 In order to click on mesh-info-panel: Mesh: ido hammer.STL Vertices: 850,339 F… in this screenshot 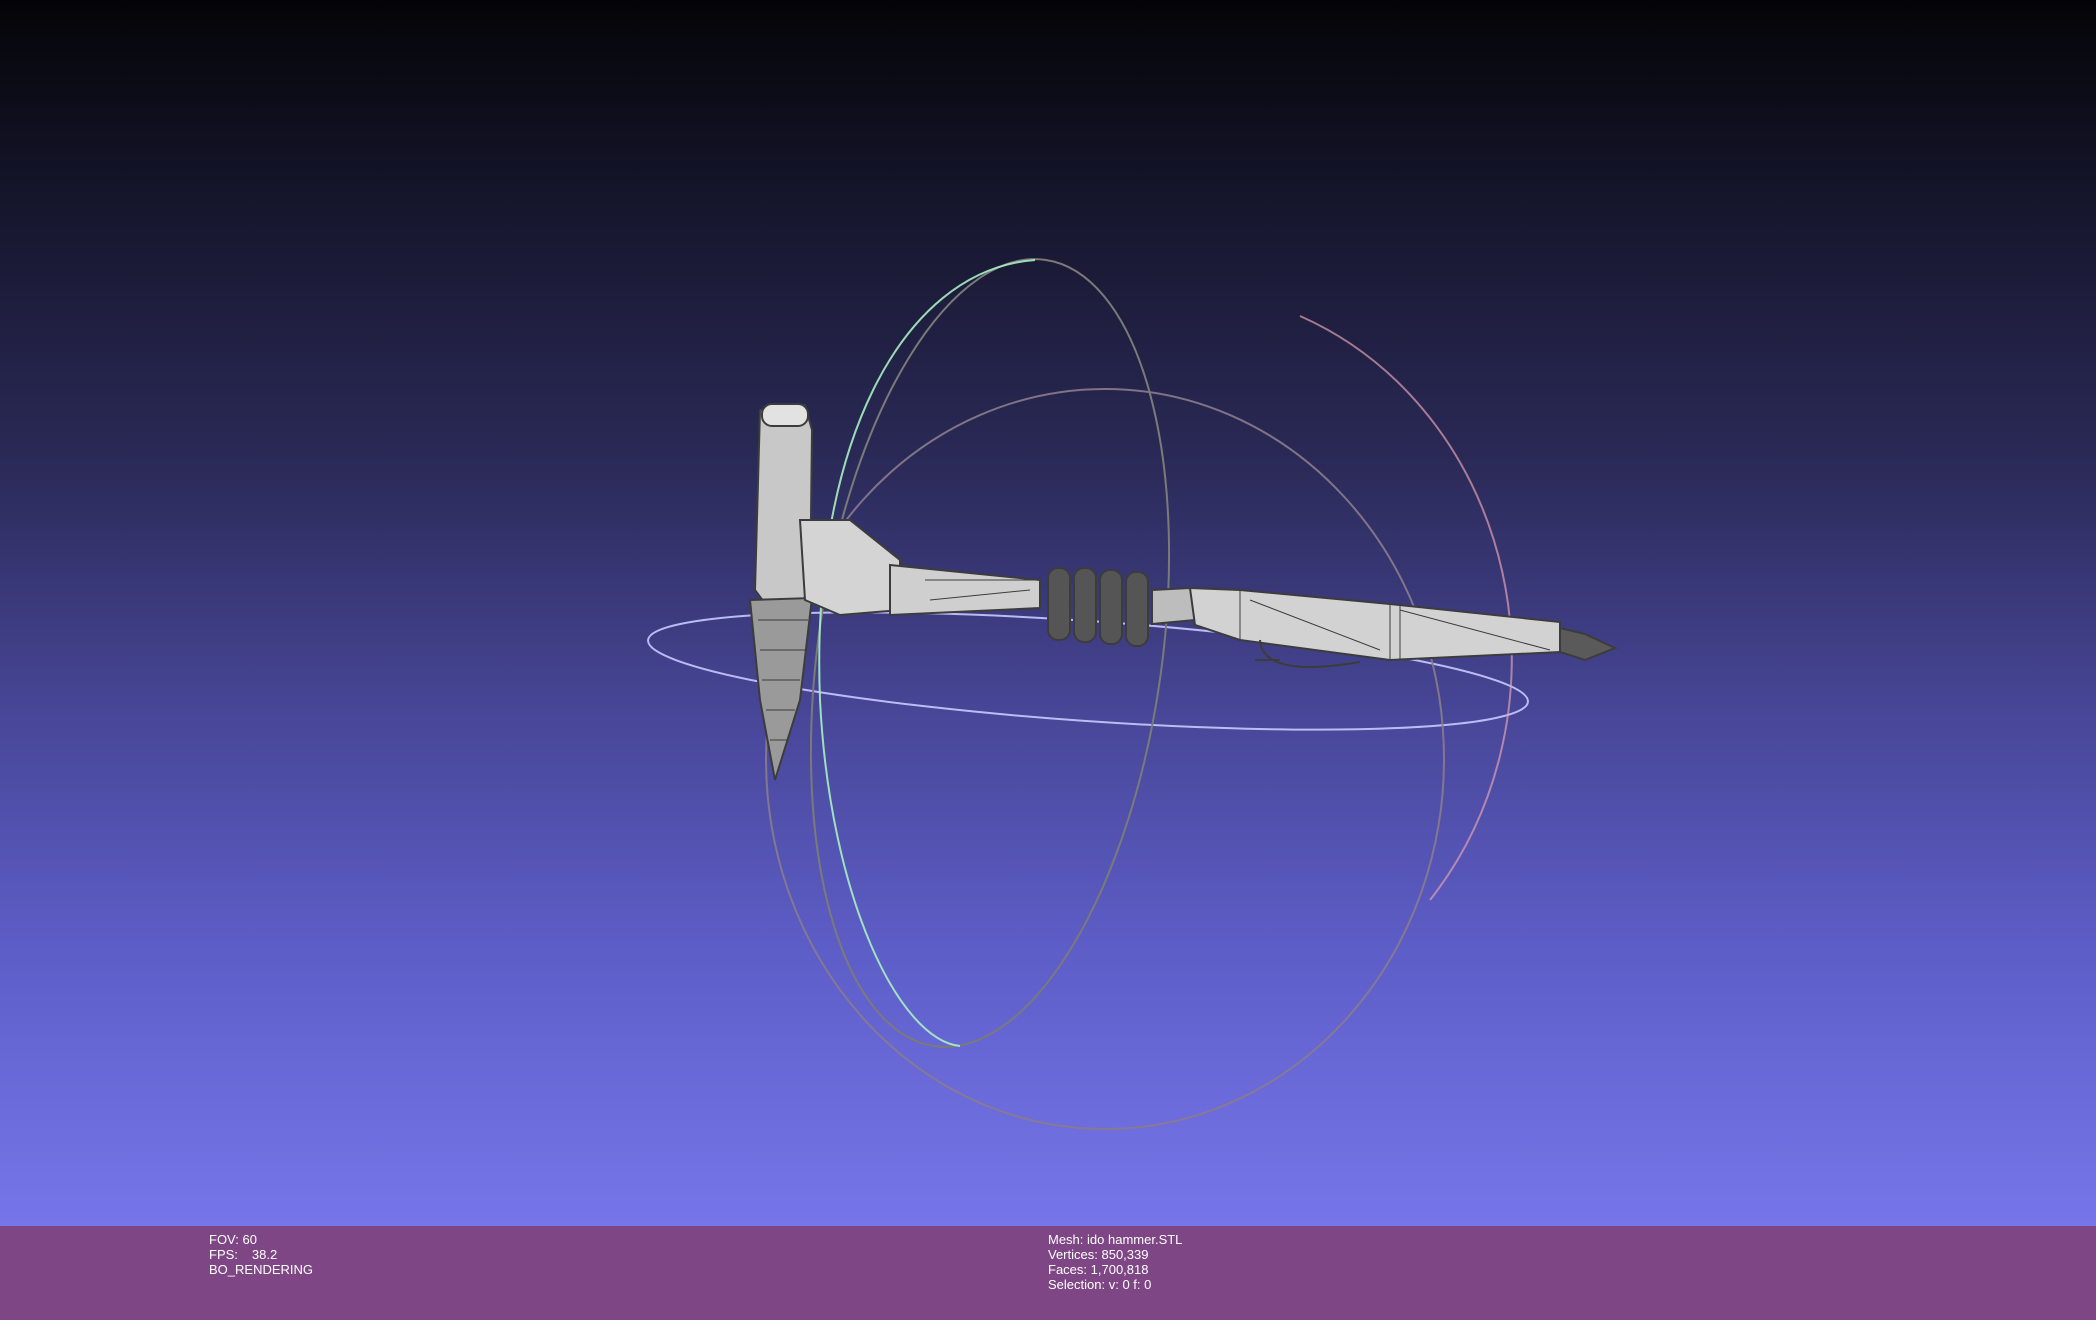, I will do `click(1115, 1262)`.